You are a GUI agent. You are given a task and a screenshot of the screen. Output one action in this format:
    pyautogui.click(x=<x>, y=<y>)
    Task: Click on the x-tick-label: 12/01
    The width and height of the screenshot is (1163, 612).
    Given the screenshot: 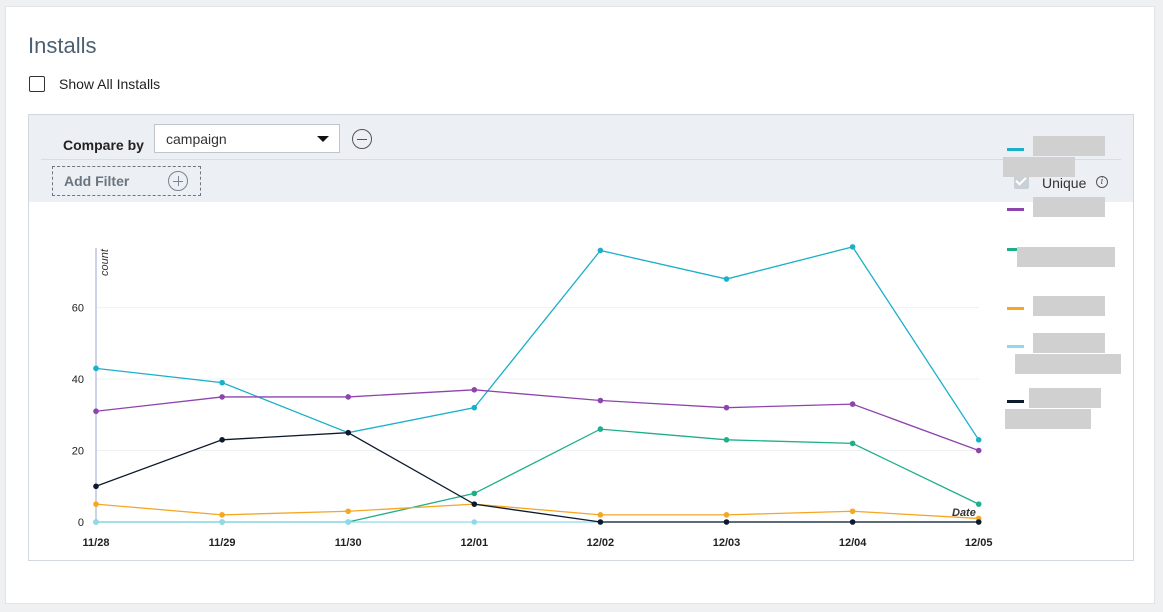 What is the action you would take?
    pyautogui.click(x=475, y=543)
    